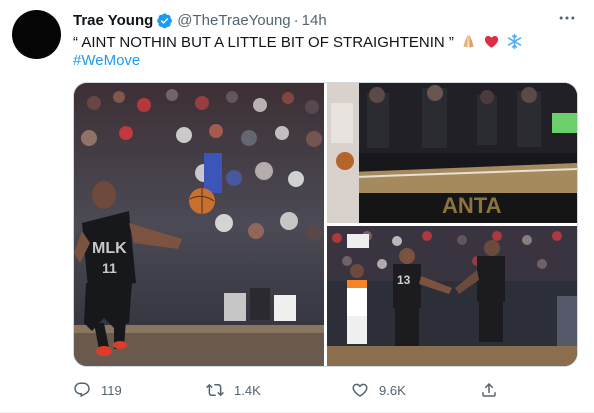 This screenshot has width=594, height=413. I want to click on like-count: 9.6K, so click(392, 390).